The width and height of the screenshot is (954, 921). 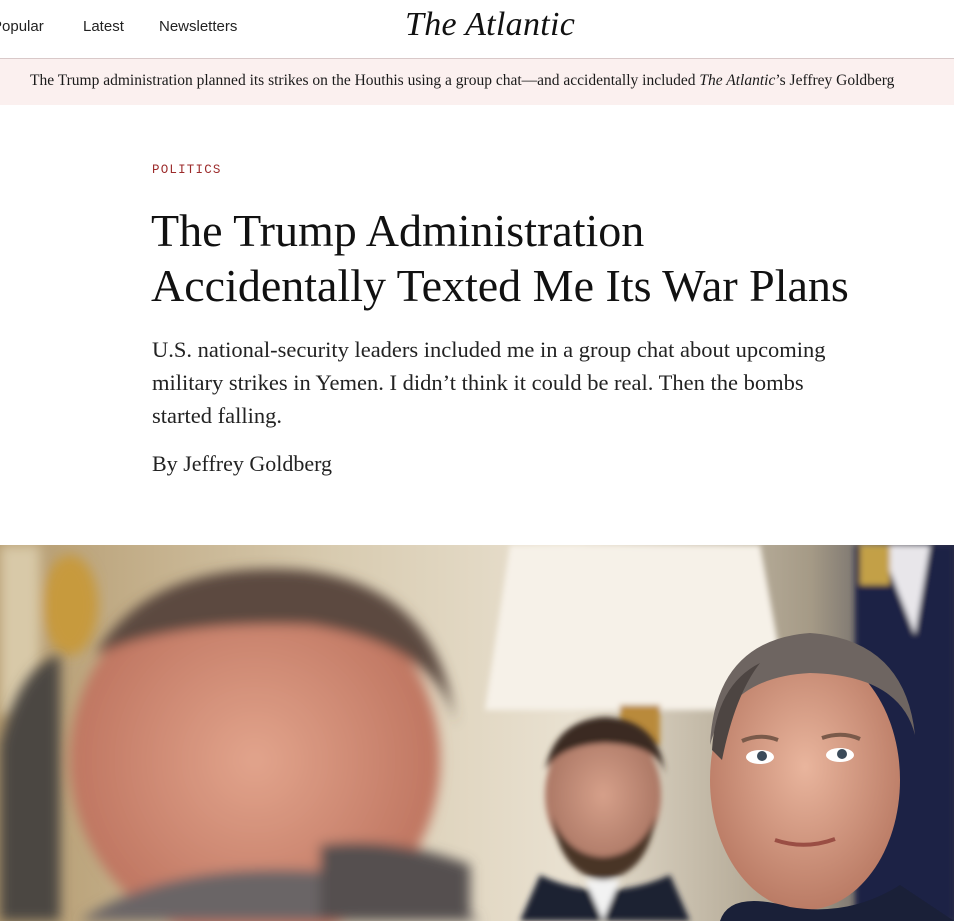 What do you see at coordinates (187, 170) in the screenshot?
I see `section-label: POLITICS` at bounding box center [187, 170].